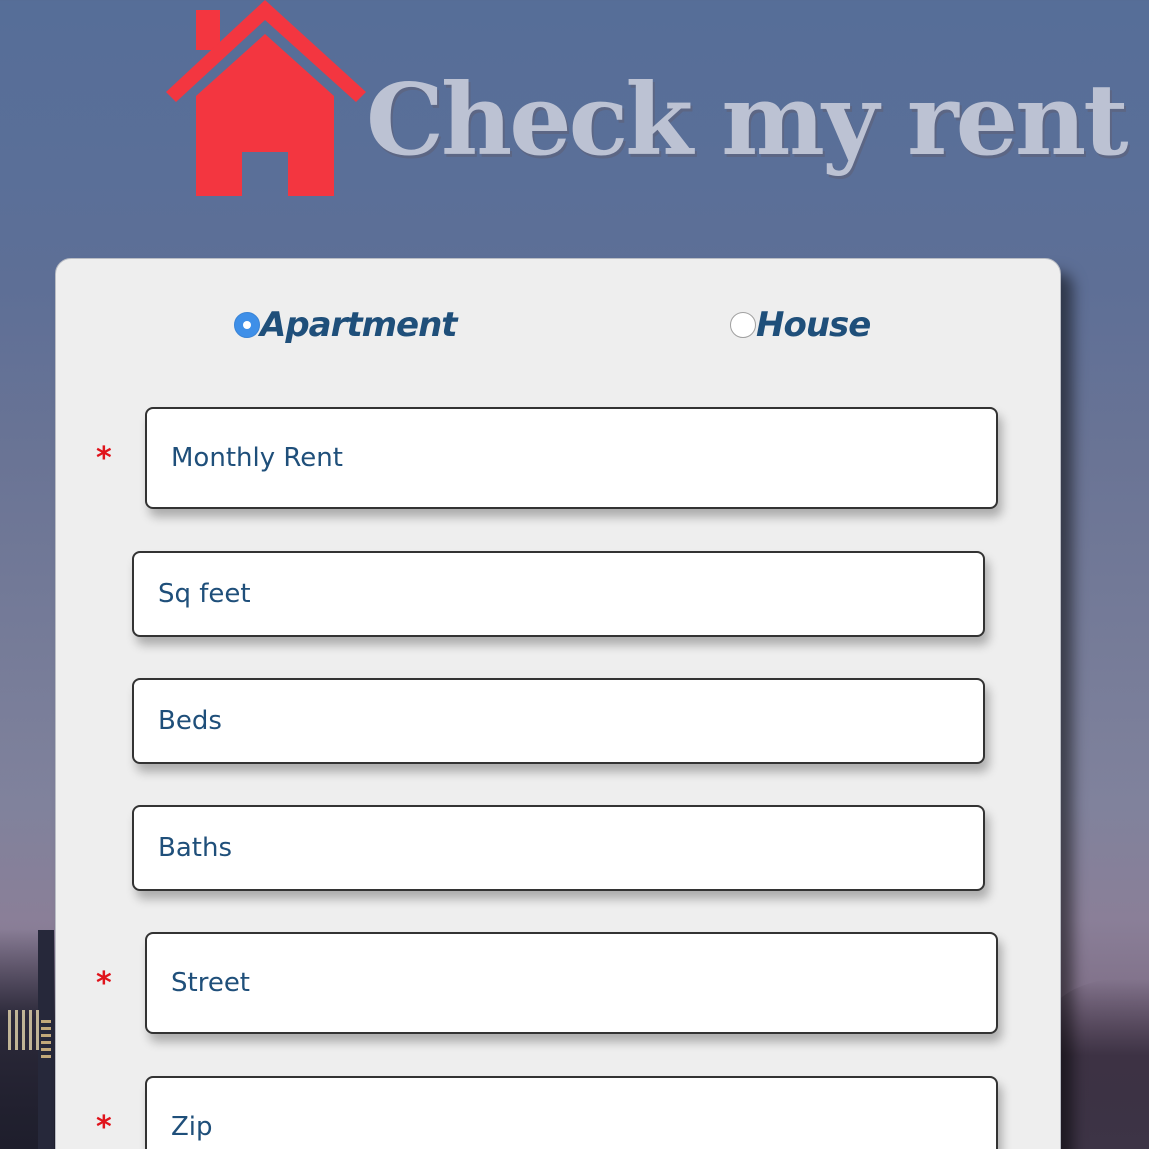 This screenshot has height=1149, width=1149. I want to click on radio-apartment: Apartment, so click(346, 325).